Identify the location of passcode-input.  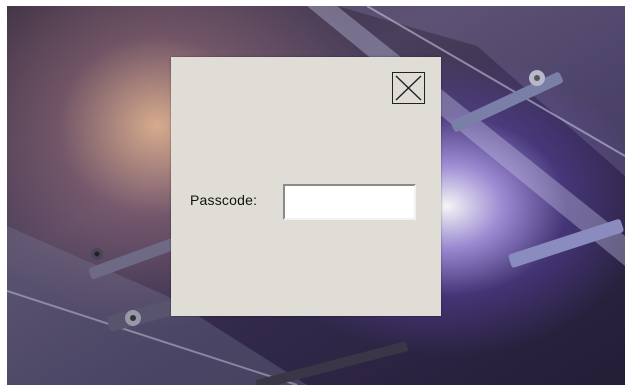
(349, 202).